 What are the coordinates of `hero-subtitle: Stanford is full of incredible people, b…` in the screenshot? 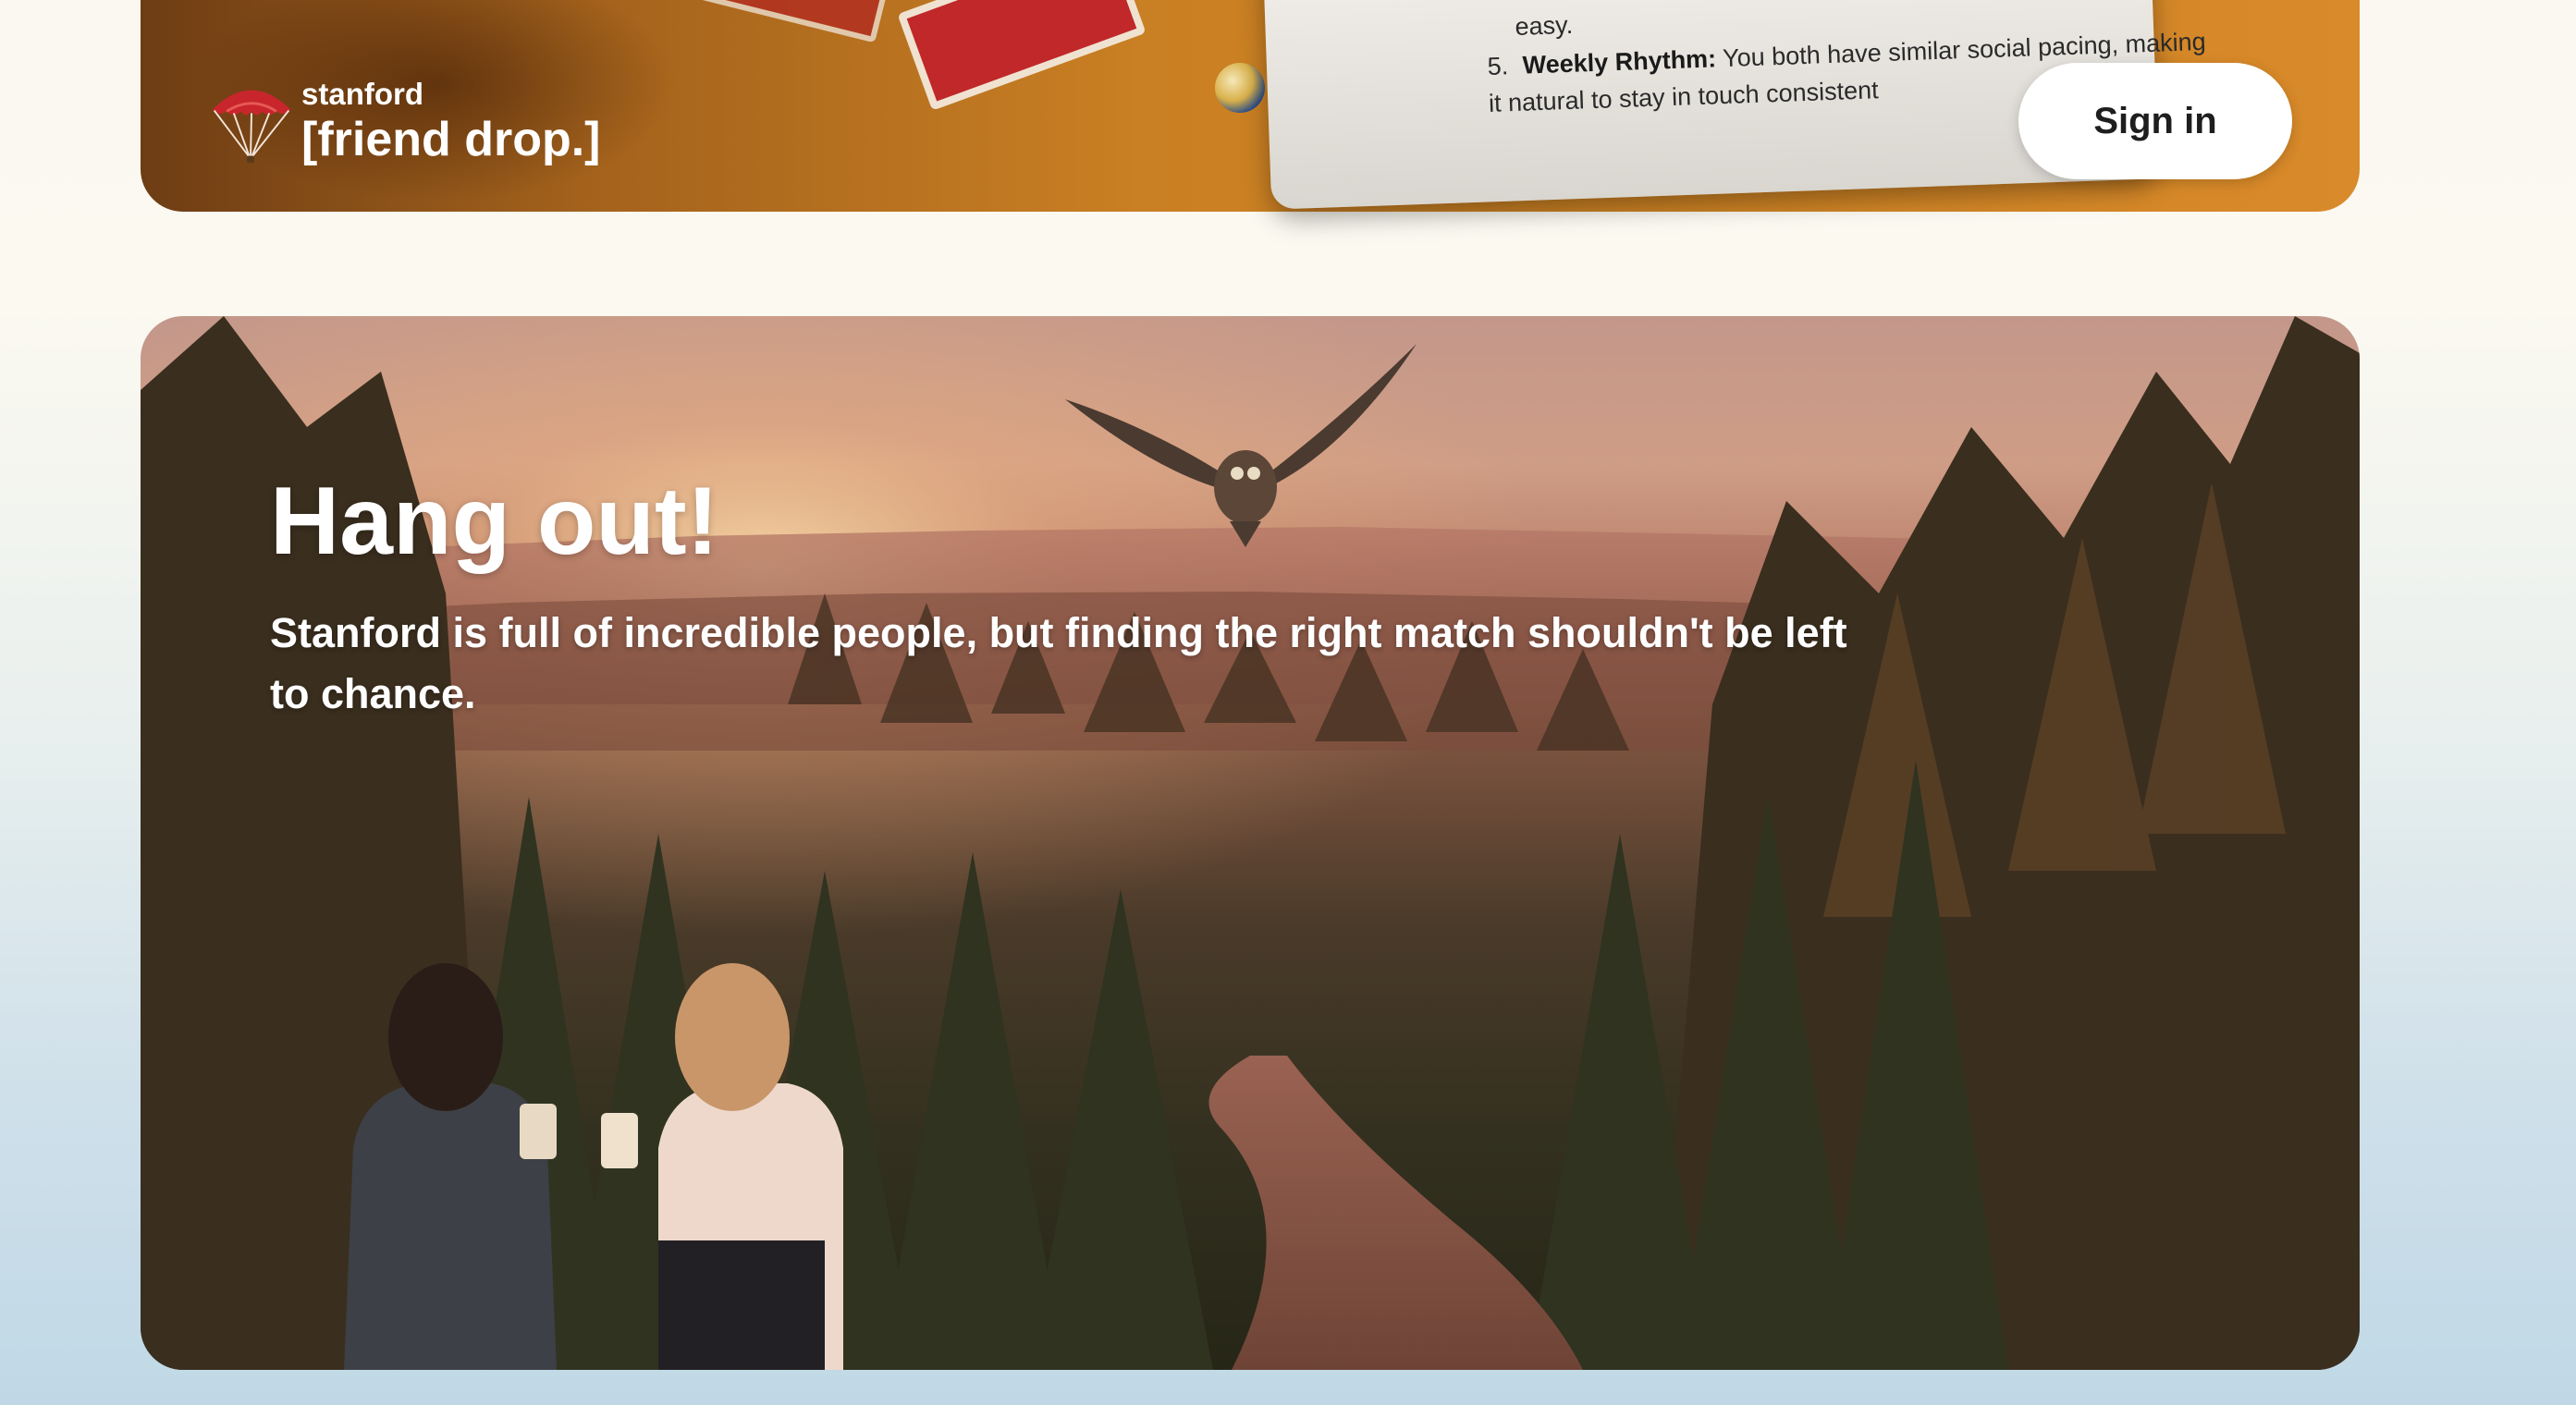 It's located at (1058, 663).